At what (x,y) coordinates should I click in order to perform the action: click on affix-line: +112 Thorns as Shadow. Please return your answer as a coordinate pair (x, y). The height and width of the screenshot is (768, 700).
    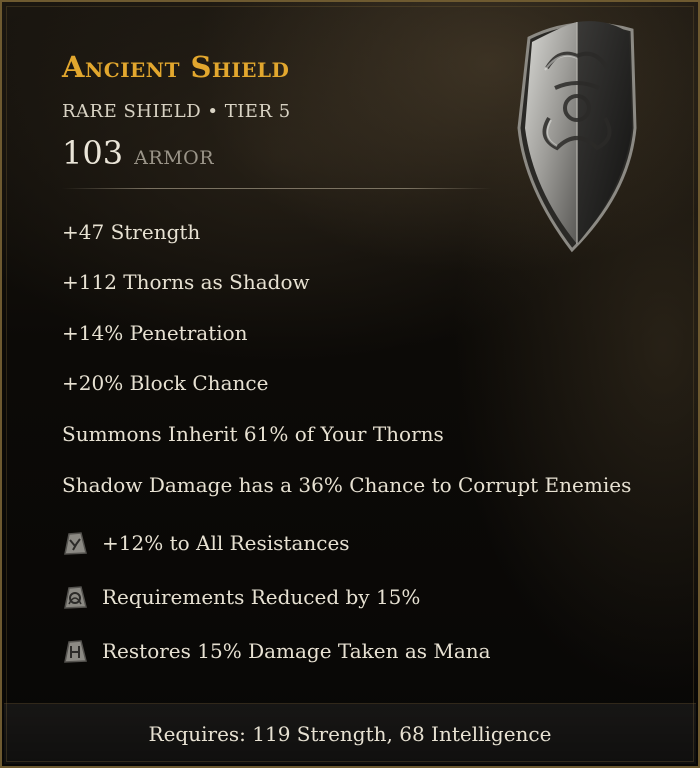
    Looking at the image, I should click on (186, 282).